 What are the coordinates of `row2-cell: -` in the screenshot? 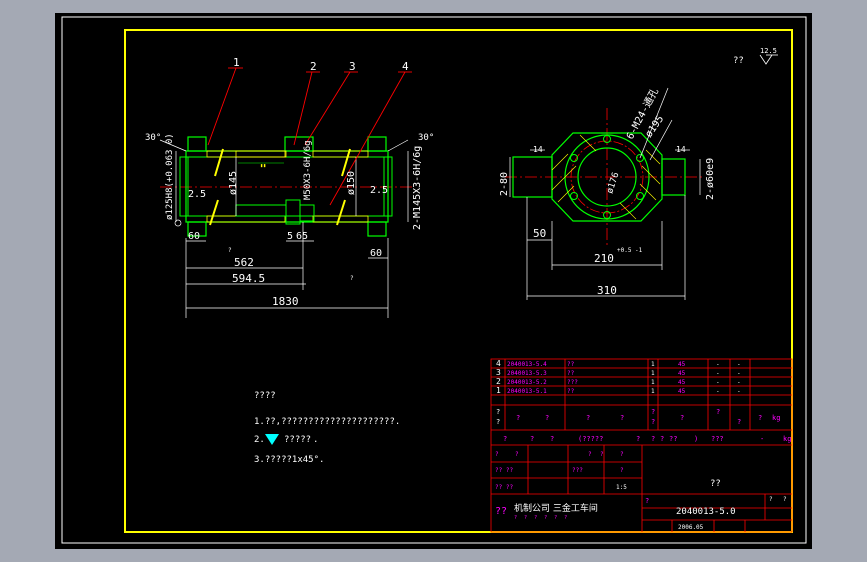 It's located at (762, 439).